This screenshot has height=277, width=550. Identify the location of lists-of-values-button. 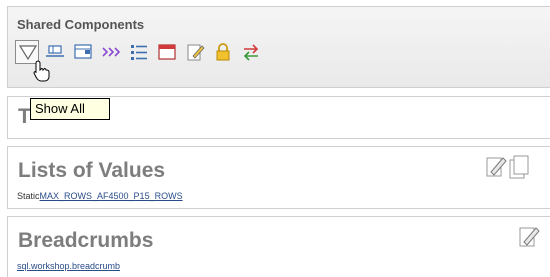
(83, 52).